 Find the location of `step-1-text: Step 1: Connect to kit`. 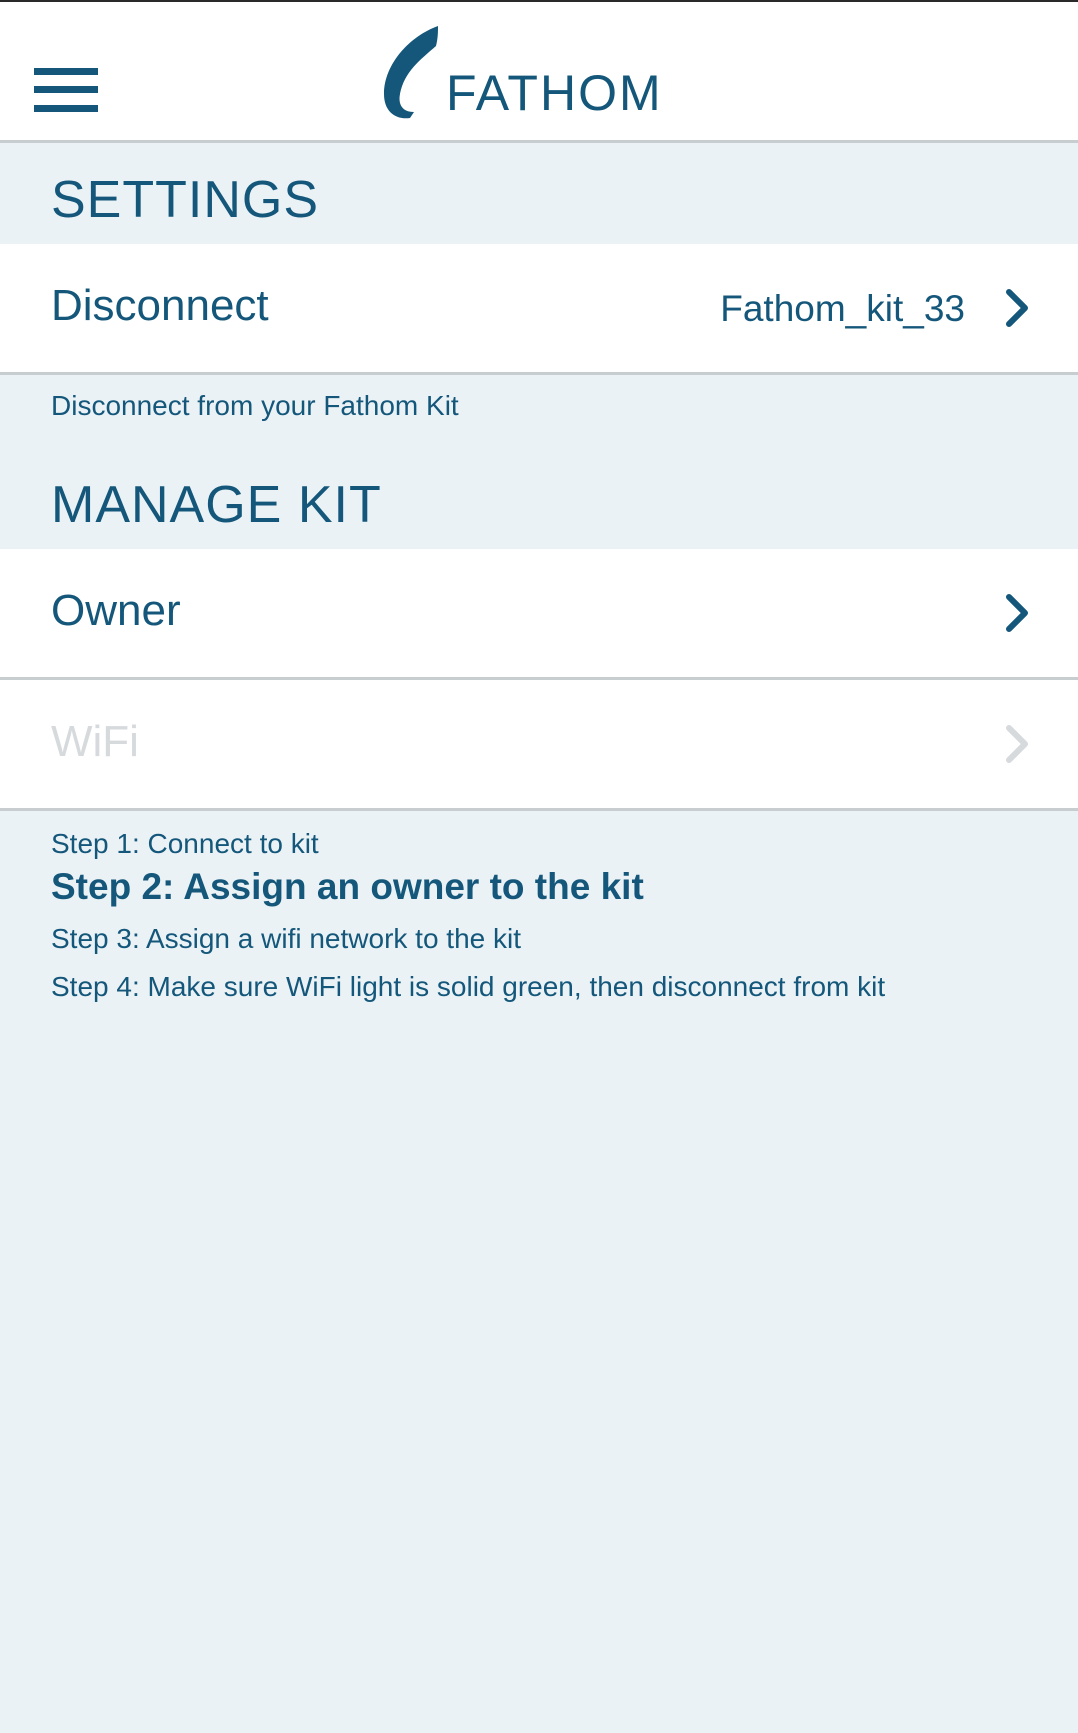

step-1-text: Step 1: Connect to kit is located at coordinates (185, 843).